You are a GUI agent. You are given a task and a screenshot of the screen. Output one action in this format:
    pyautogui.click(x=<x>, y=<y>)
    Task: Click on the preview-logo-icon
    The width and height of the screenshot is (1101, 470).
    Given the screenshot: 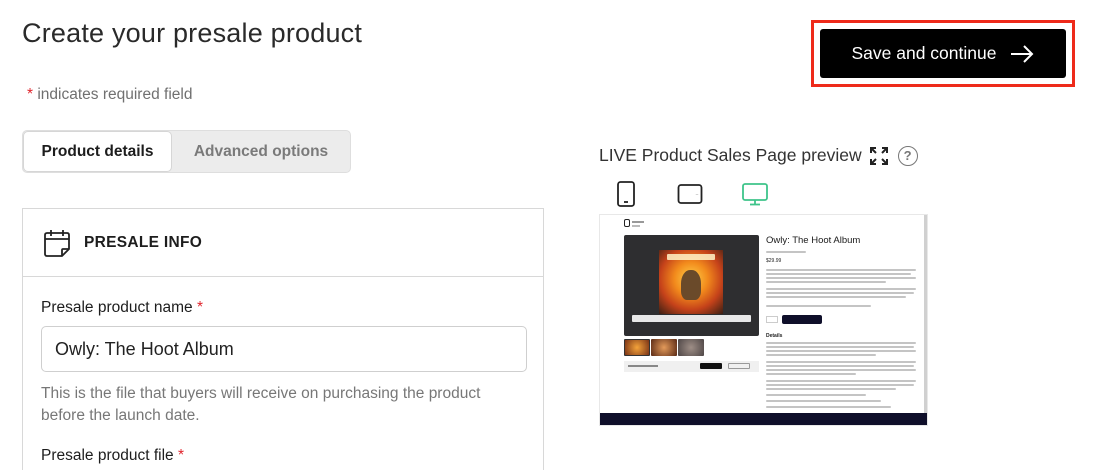 What is the action you would take?
    pyautogui.click(x=627, y=223)
    